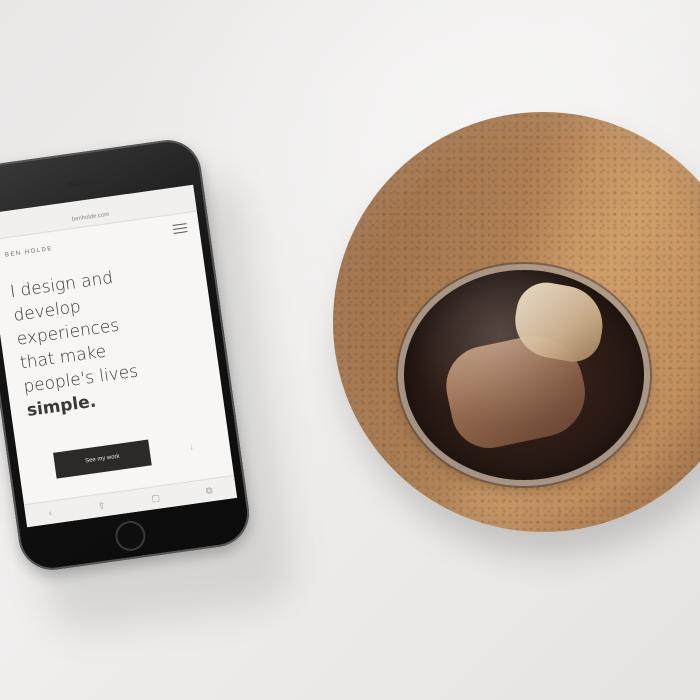  Describe the element at coordinates (130, 501) in the screenshot. I see `browser-toolbar: ‹ ⇪ ▢ ⧉` at that location.